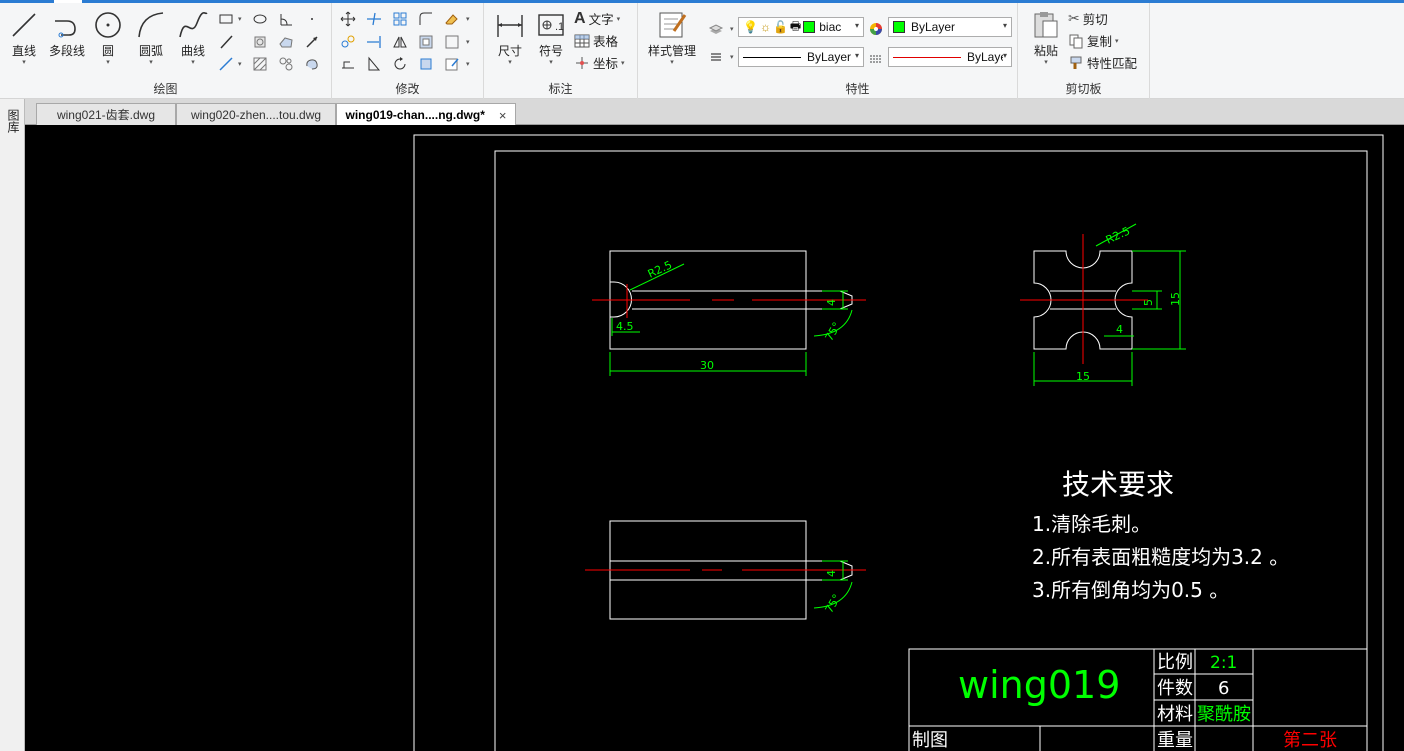 Image resolution: width=1404 pixels, height=751 pixels. Describe the element at coordinates (1175, 662) in the screenshot. I see `scale-label: 比例` at that location.